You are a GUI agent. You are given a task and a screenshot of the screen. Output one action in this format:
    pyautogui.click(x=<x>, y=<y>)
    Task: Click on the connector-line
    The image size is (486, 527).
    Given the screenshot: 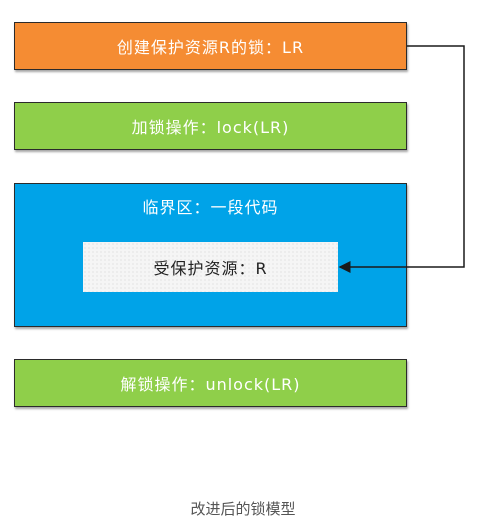 What is the action you would take?
    pyautogui.click(x=401, y=159)
    